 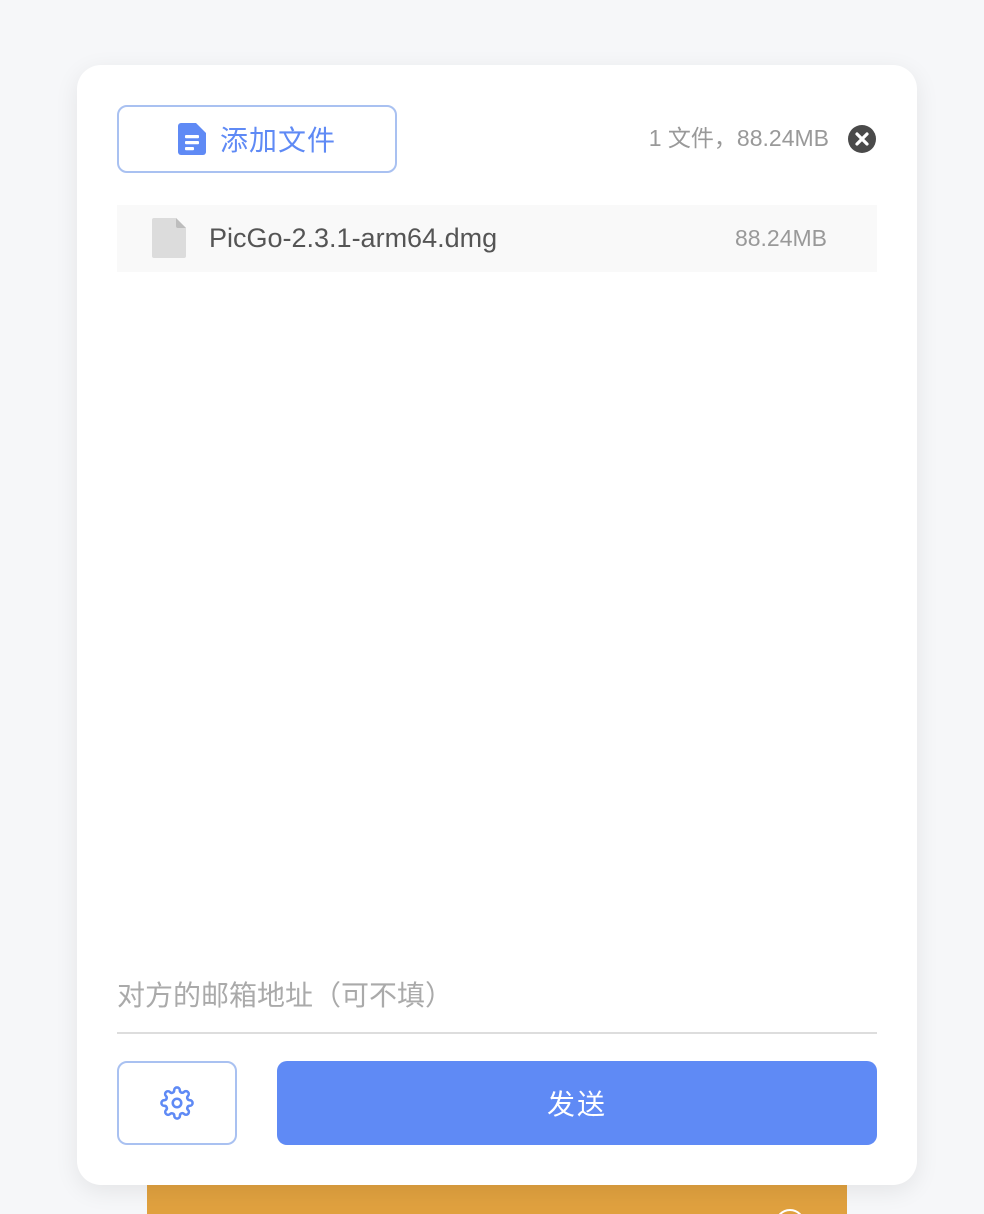 I want to click on clear-all-button, so click(x=862, y=139).